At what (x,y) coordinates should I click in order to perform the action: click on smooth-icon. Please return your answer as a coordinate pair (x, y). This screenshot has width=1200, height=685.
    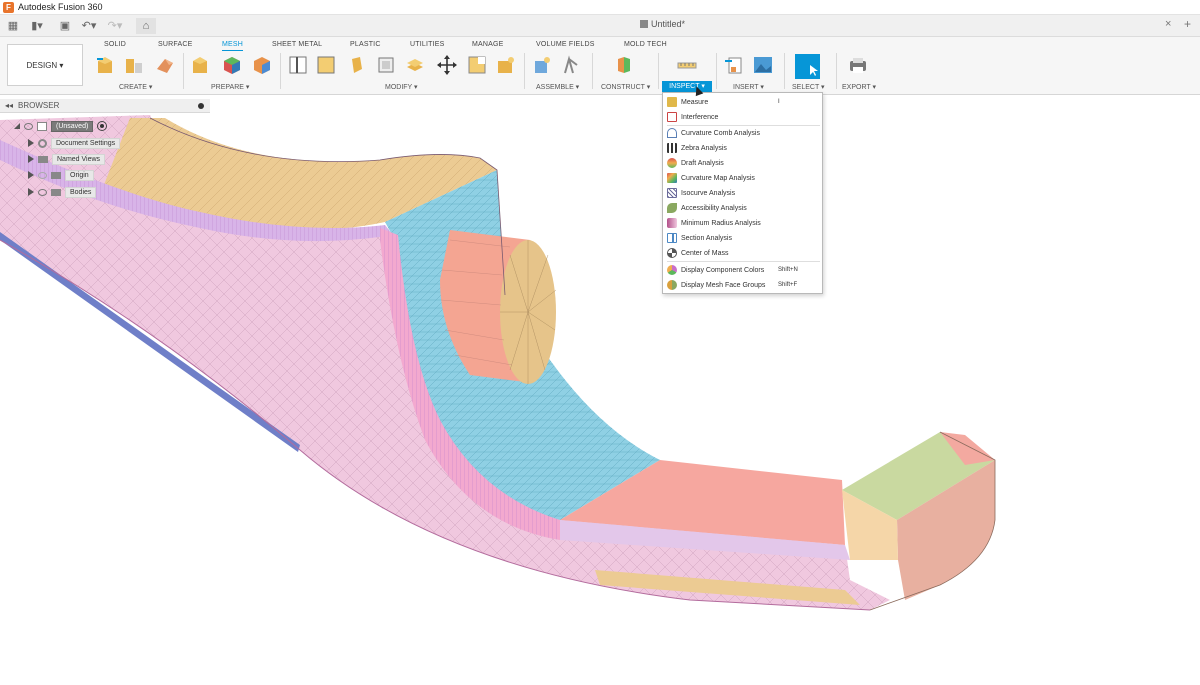
    Looking at the image, I should click on (506, 65).